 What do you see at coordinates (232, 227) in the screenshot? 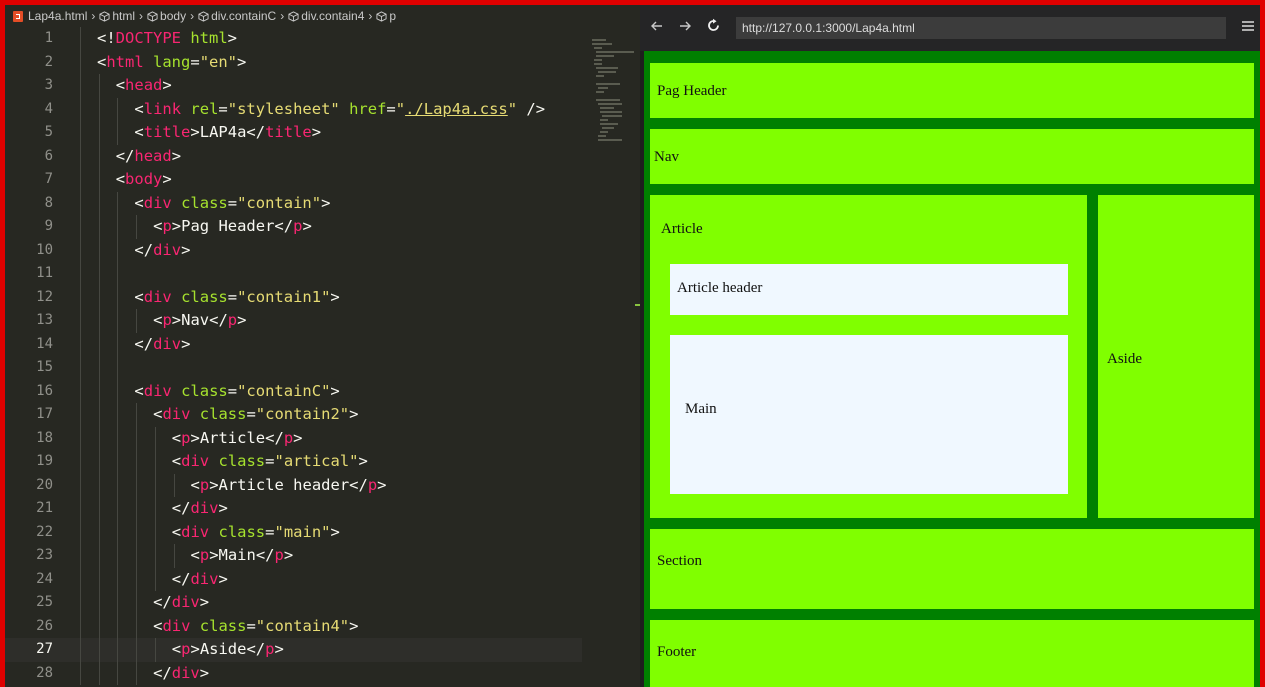
I see `code-text: <p>Pag Header</p>` at bounding box center [232, 227].